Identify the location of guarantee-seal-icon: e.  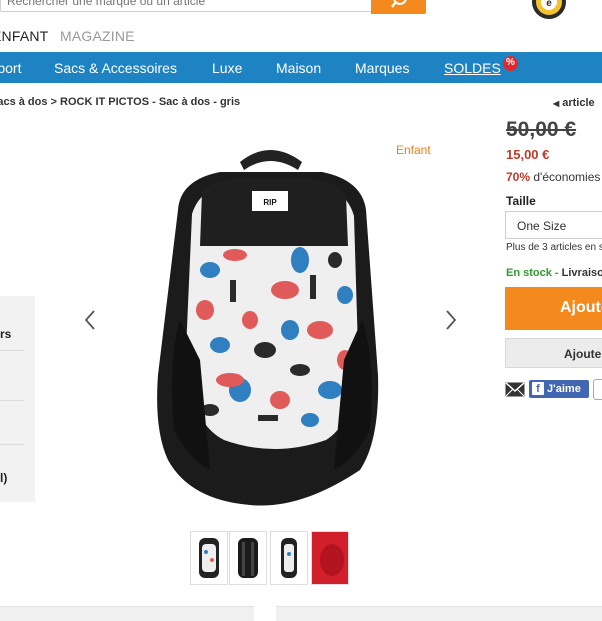
(549, 9).